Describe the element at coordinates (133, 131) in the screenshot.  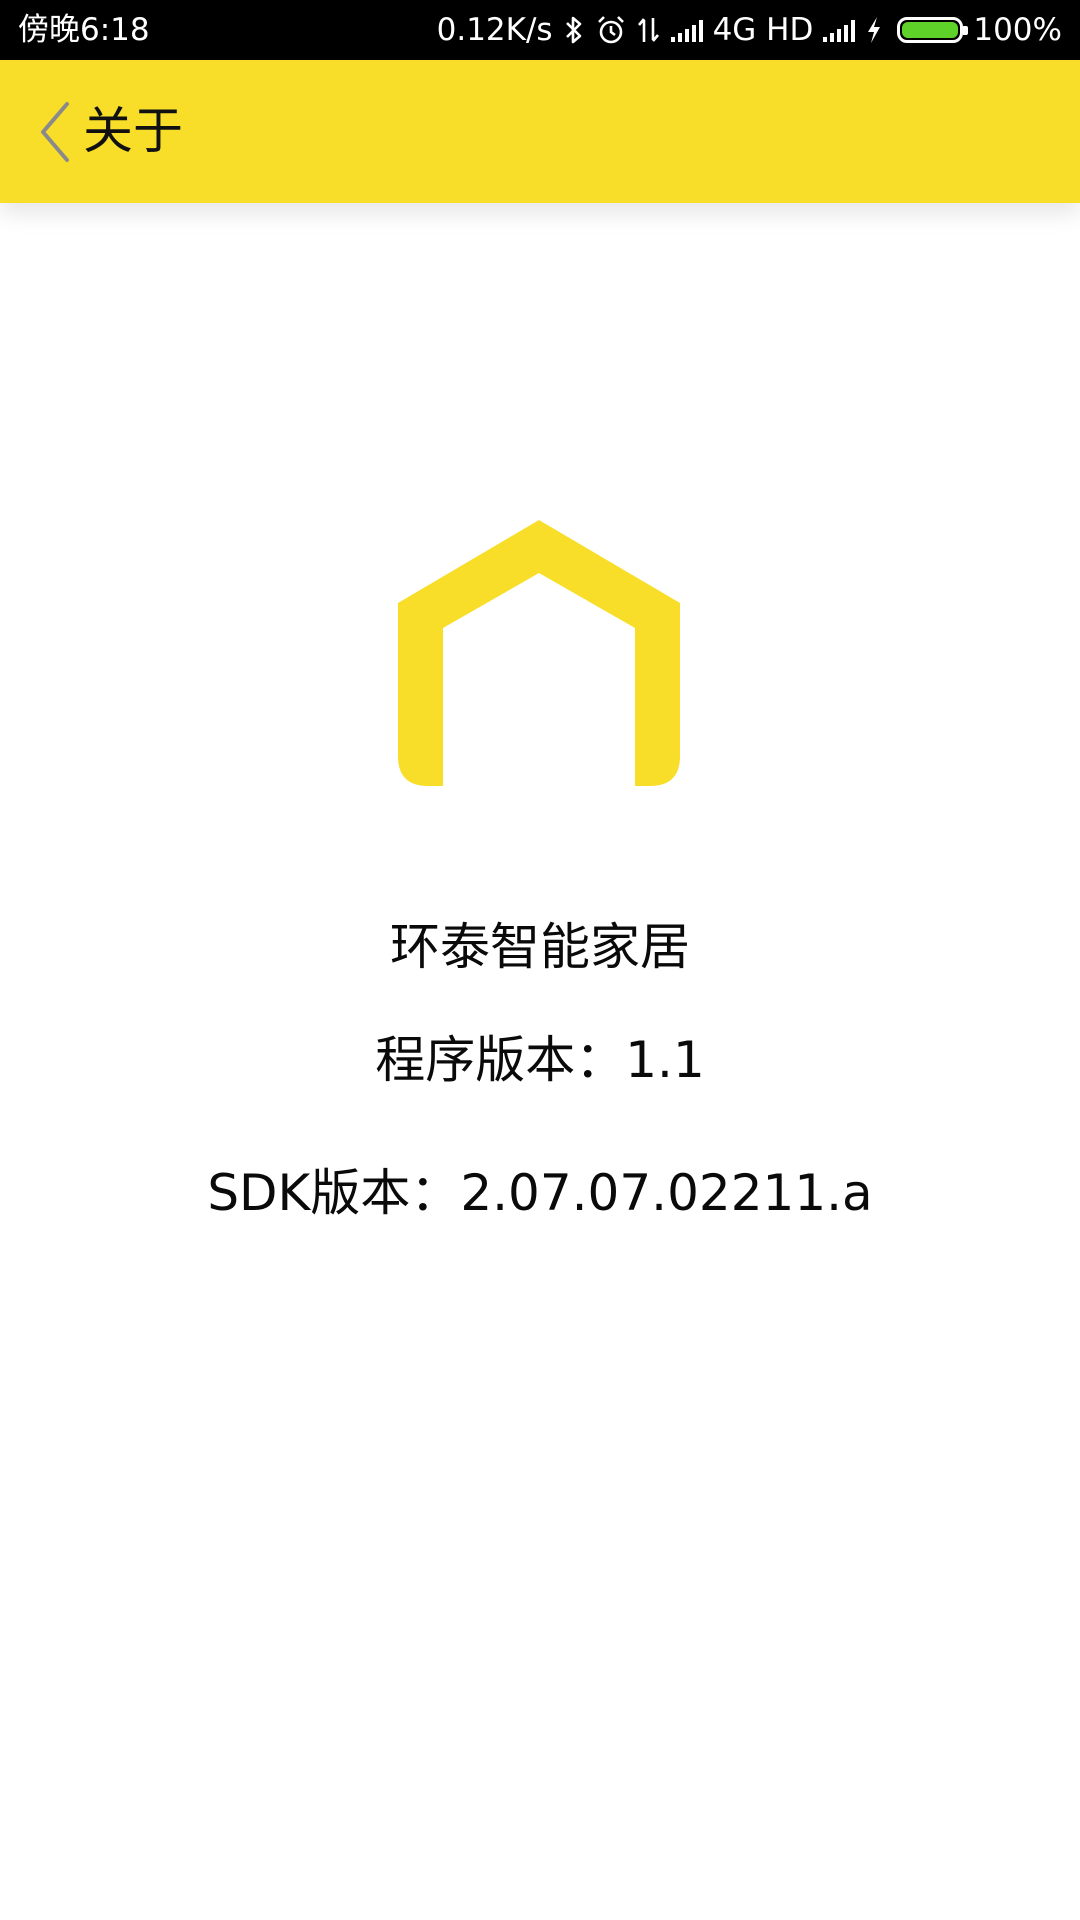
I see `page-title: 关于` at that location.